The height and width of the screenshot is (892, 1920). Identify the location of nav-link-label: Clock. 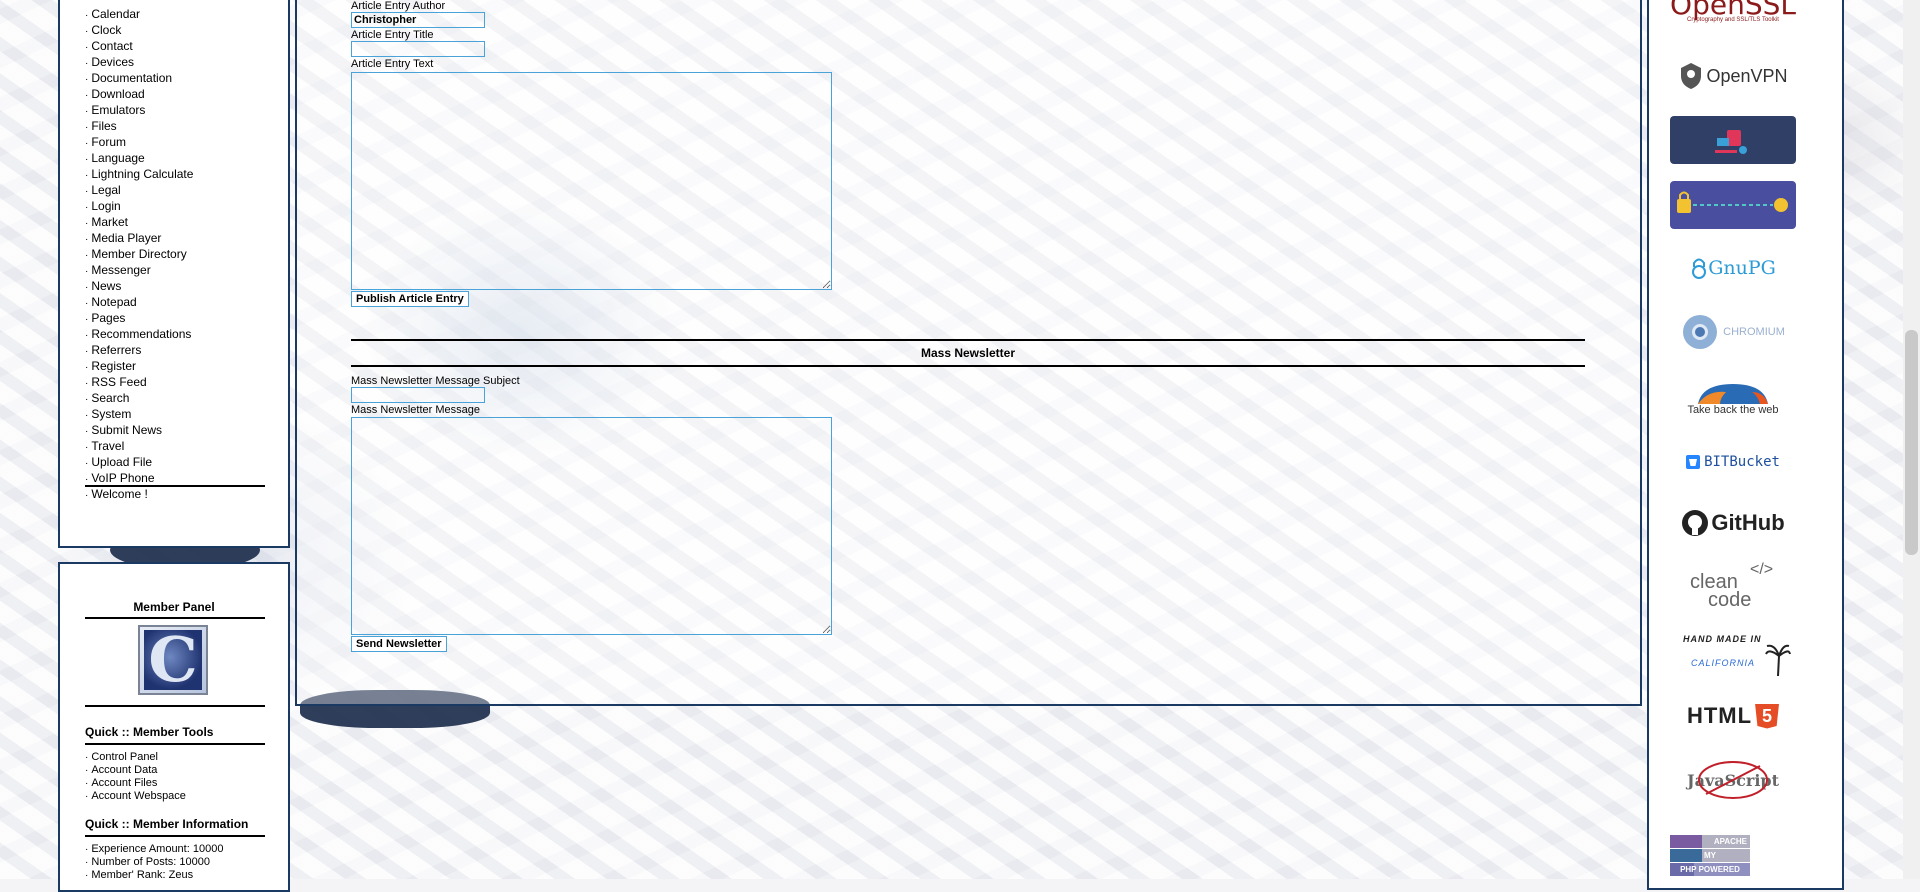
(106, 30).